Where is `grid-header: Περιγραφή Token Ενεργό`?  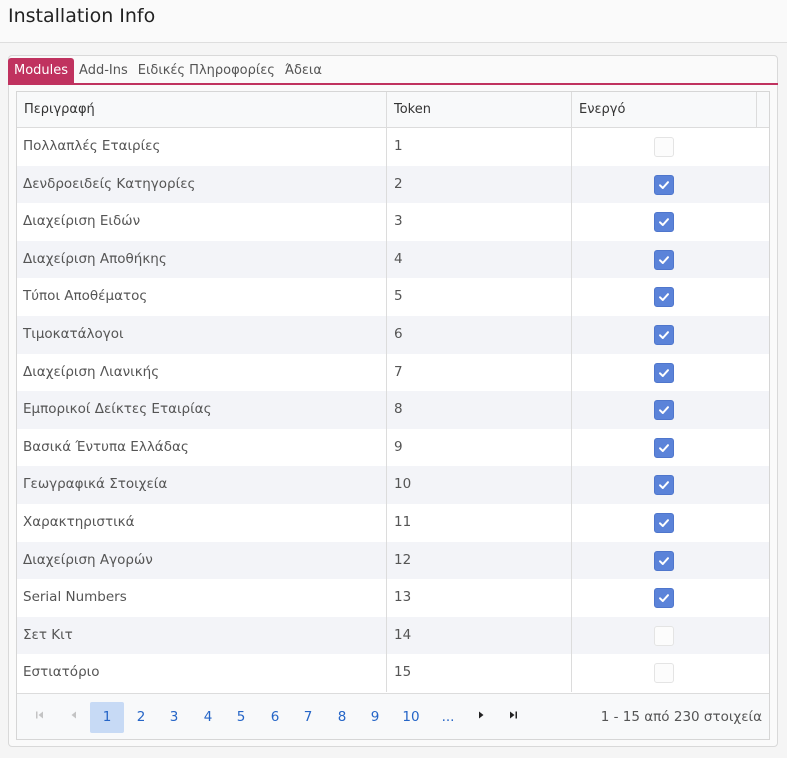 grid-header: Περιγραφή Token Ενεργό is located at coordinates (393, 110).